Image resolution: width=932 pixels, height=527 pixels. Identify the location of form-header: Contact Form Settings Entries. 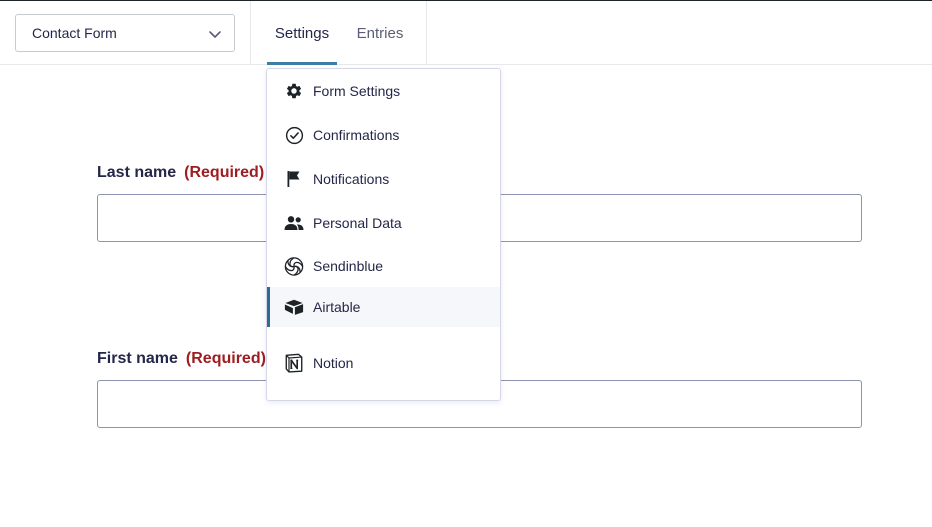
(466, 33).